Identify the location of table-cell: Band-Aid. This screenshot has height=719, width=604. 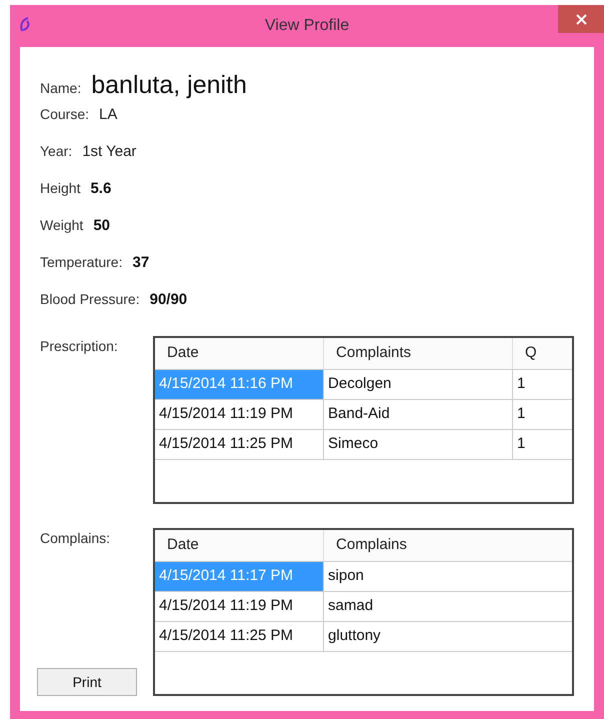
(417, 414).